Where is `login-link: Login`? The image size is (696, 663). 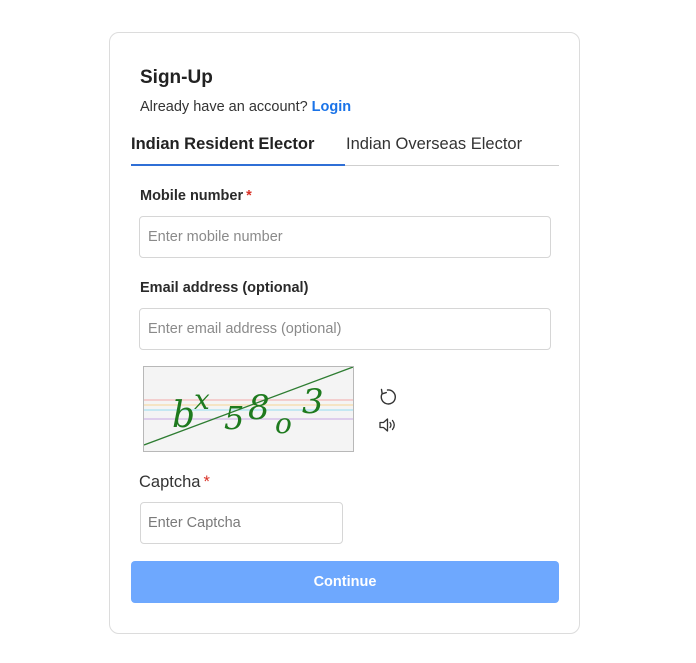 login-link: Login is located at coordinates (331, 107).